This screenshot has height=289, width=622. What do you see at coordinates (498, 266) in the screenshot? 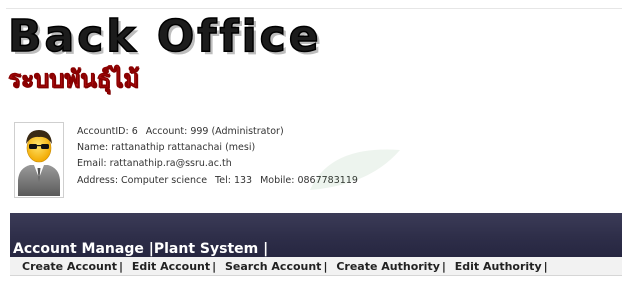
I see `submenu-edit-authority: Edit Authority` at bounding box center [498, 266].